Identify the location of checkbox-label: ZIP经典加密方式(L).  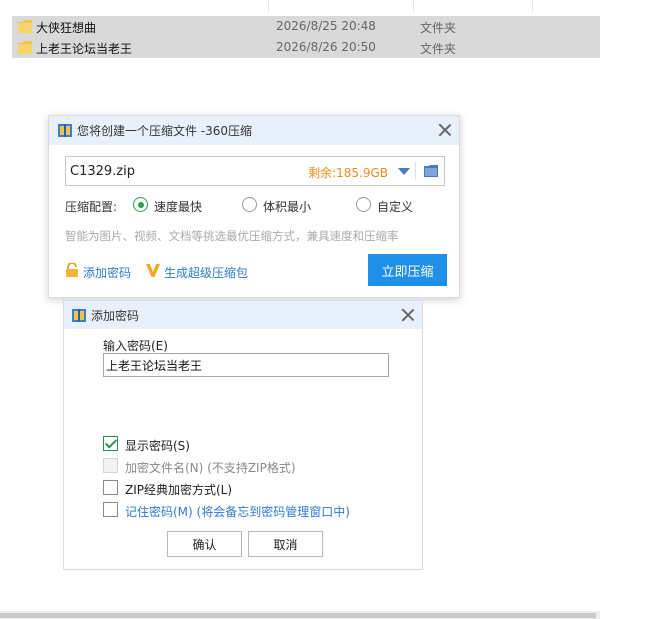
(179, 490).